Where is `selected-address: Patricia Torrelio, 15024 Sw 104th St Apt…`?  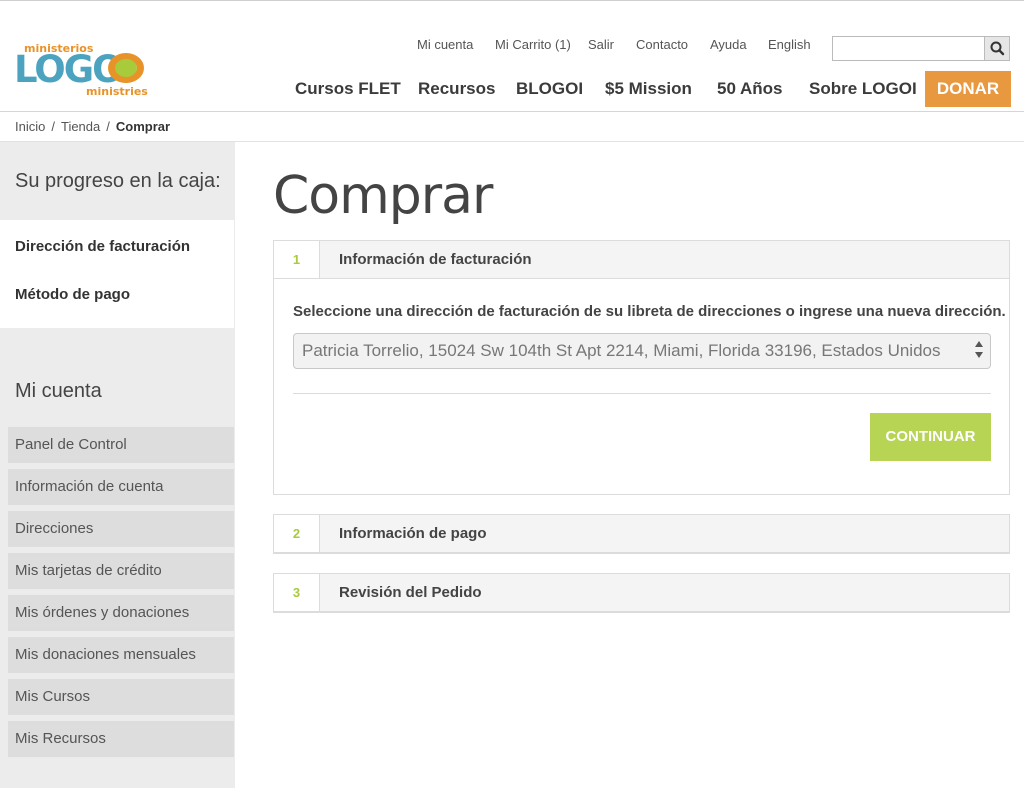 selected-address: Patricia Torrelio, 15024 Sw 104th St Apt… is located at coordinates (621, 350).